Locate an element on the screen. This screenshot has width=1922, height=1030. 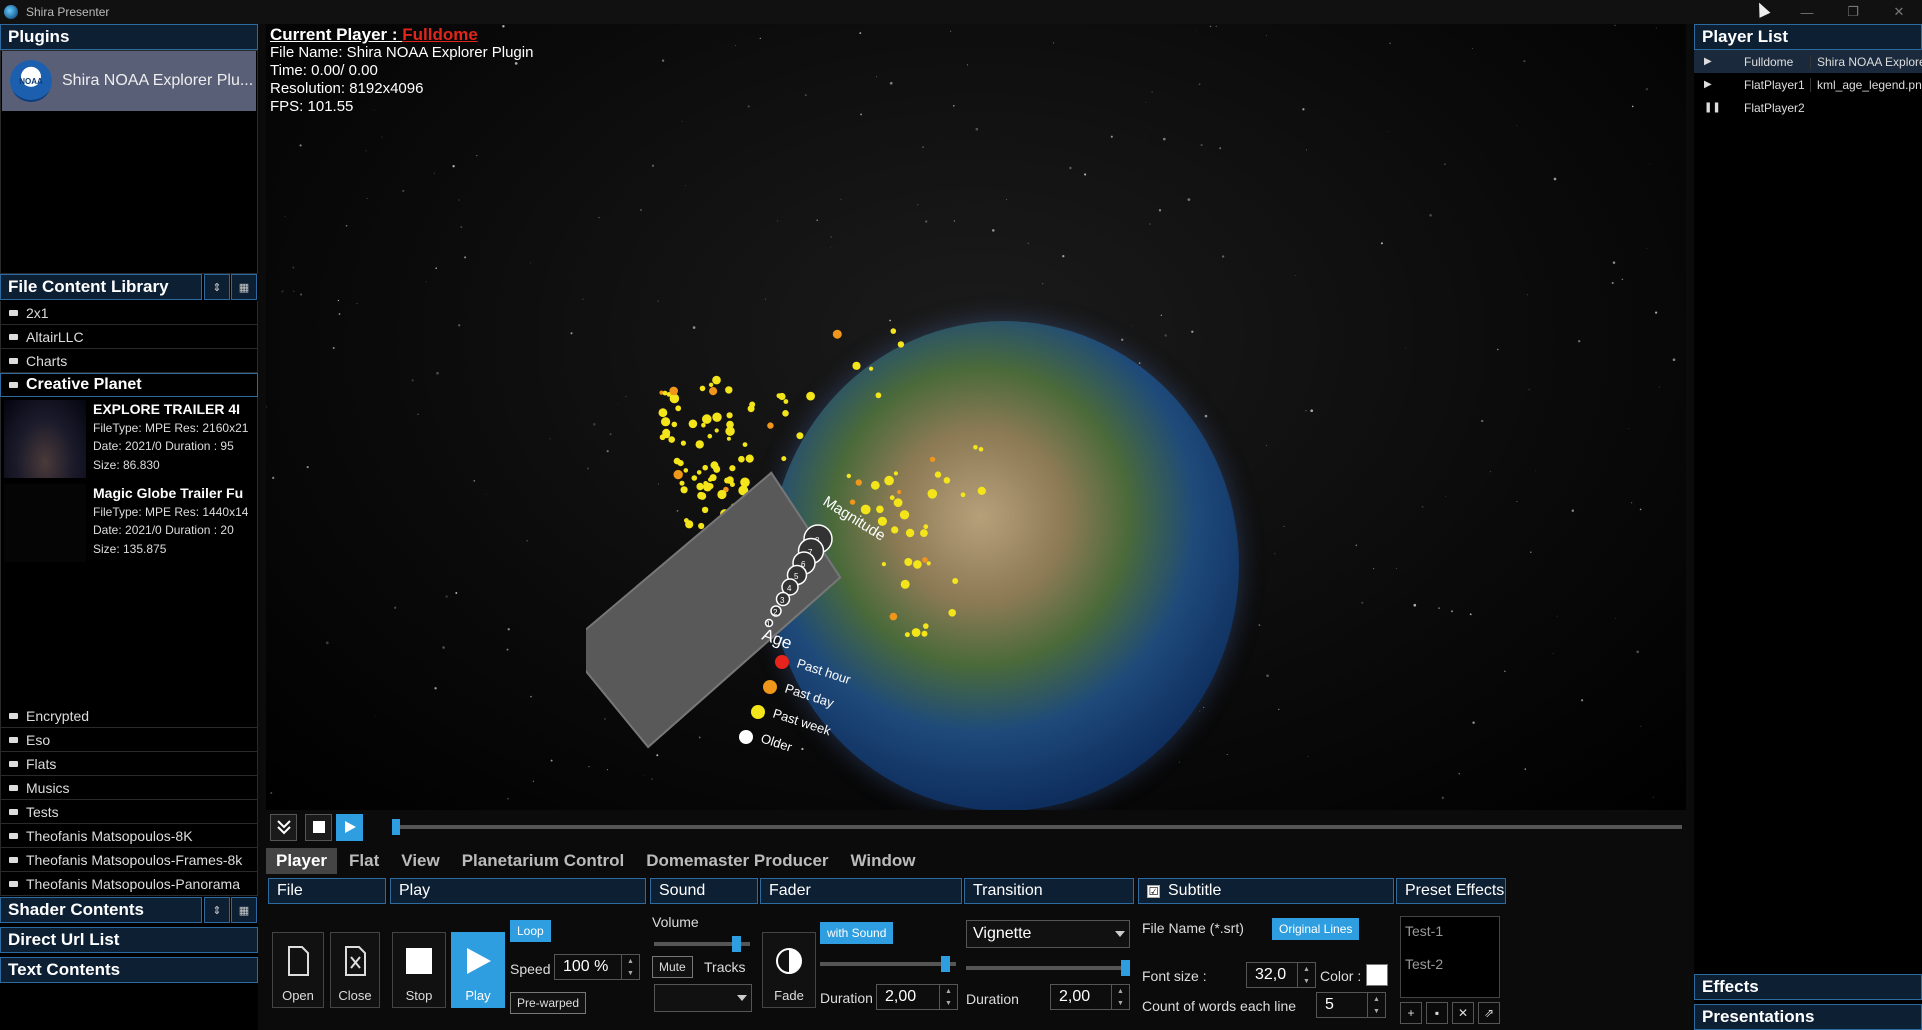
tab-window: Window is located at coordinates (883, 861).